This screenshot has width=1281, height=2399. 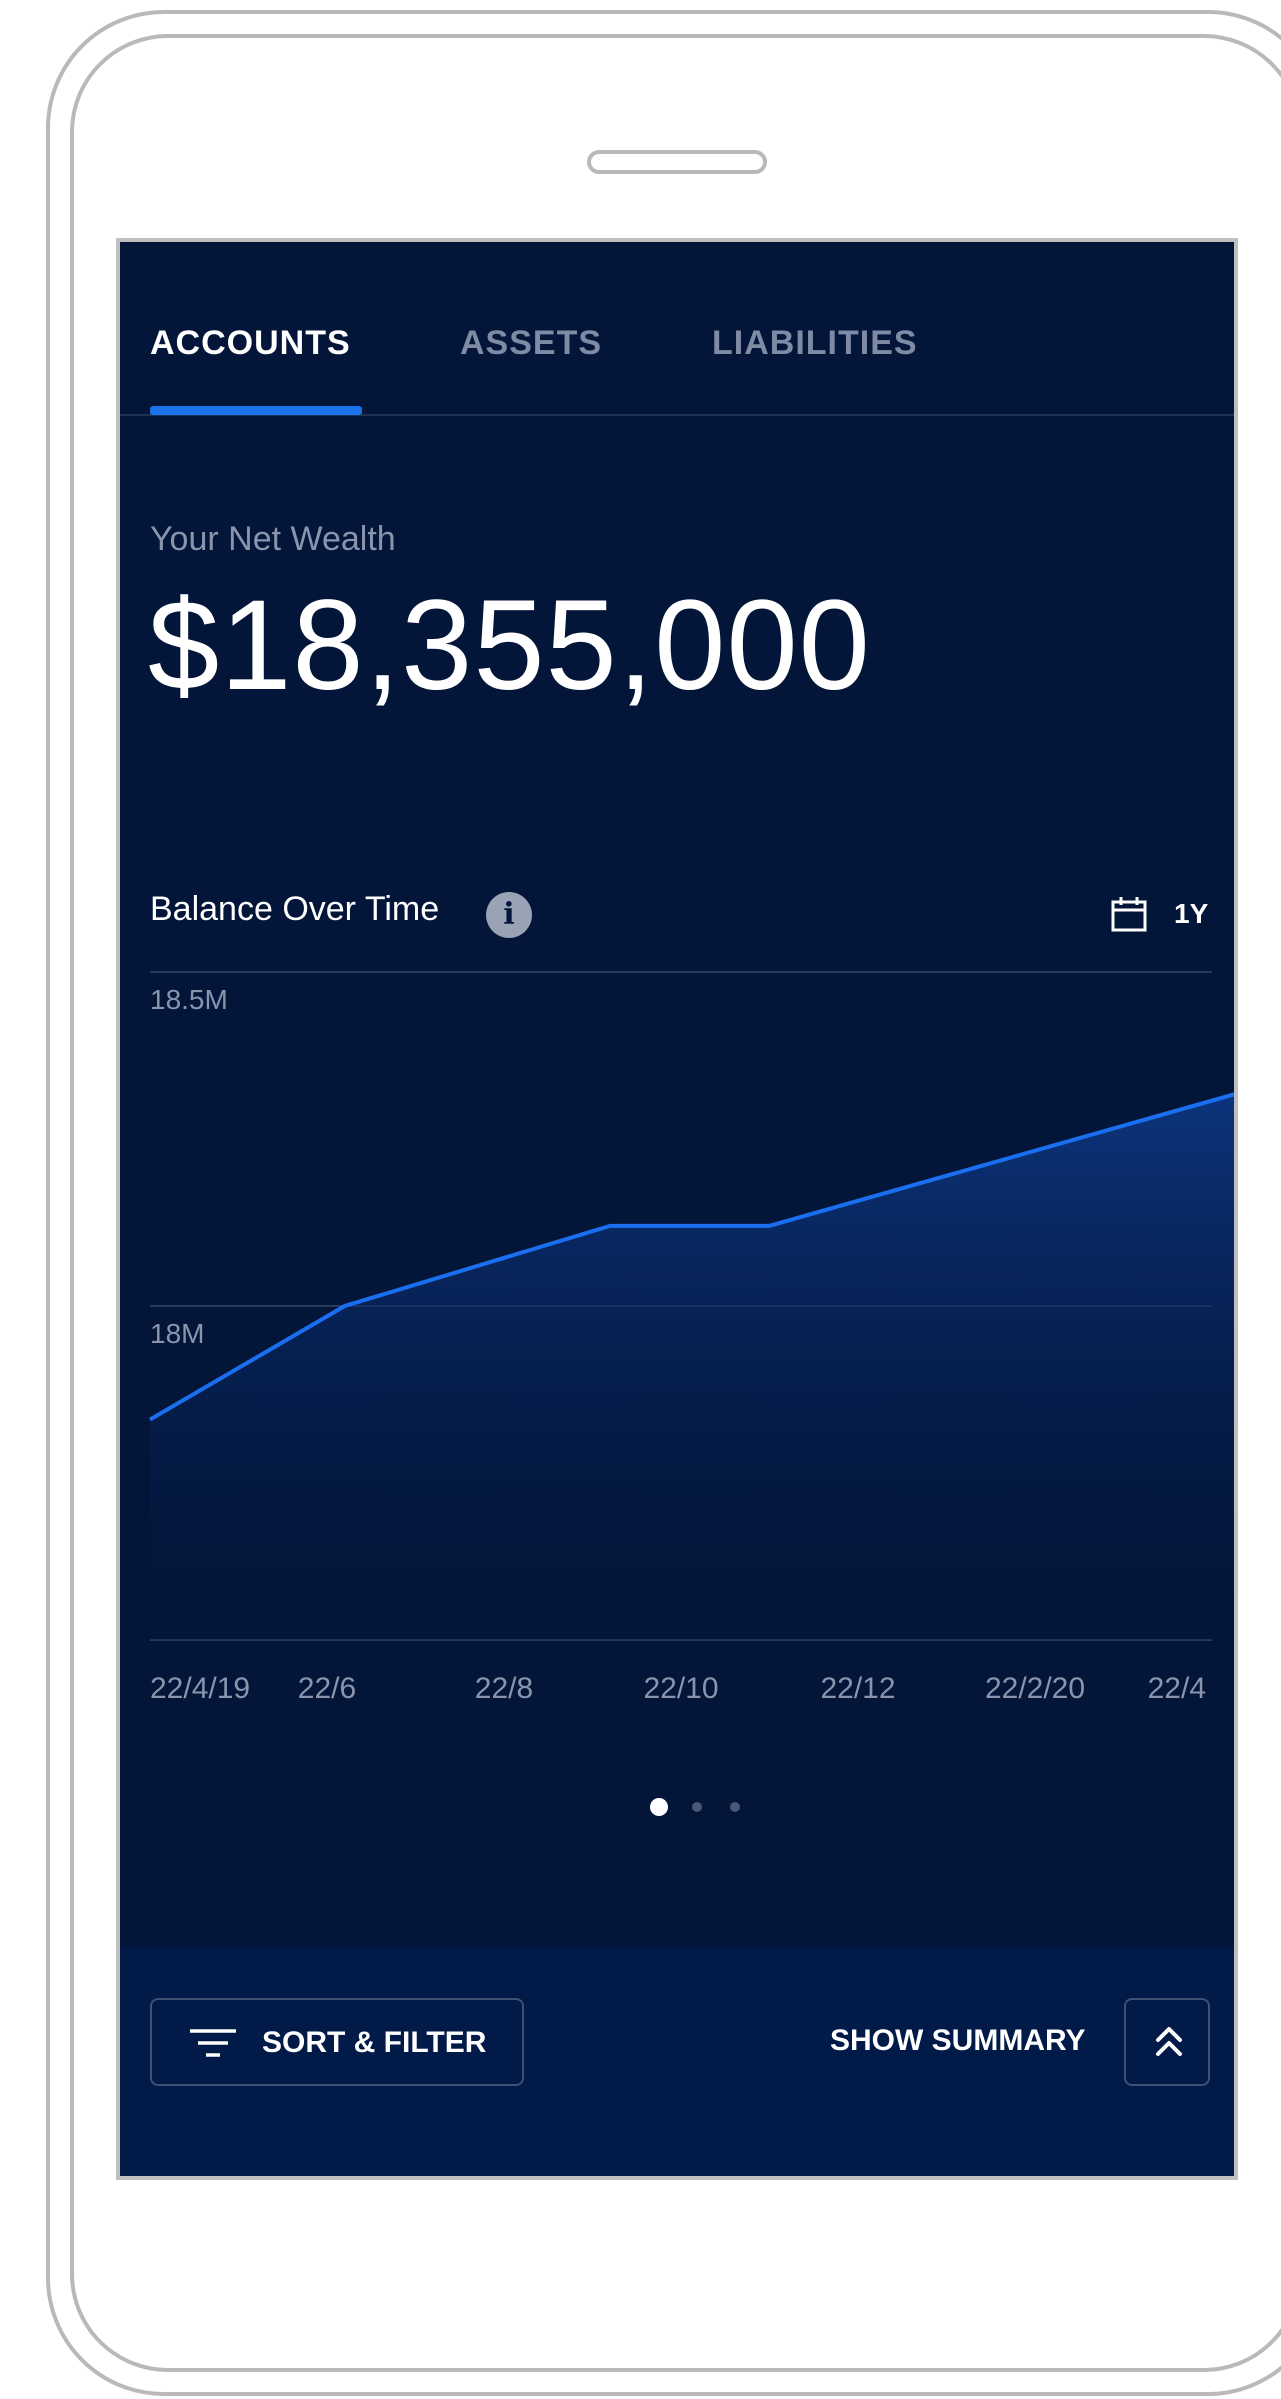 What do you see at coordinates (177, 1333) in the screenshot?
I see `y-tick-label: 18M` at bounding box center [177, 1333].